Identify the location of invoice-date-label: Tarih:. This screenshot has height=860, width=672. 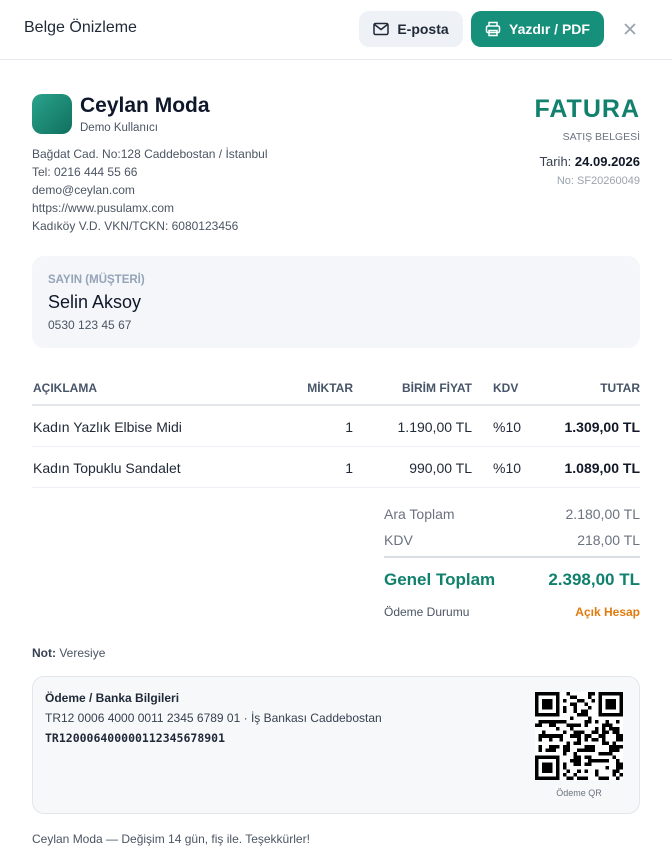
(555, 161).